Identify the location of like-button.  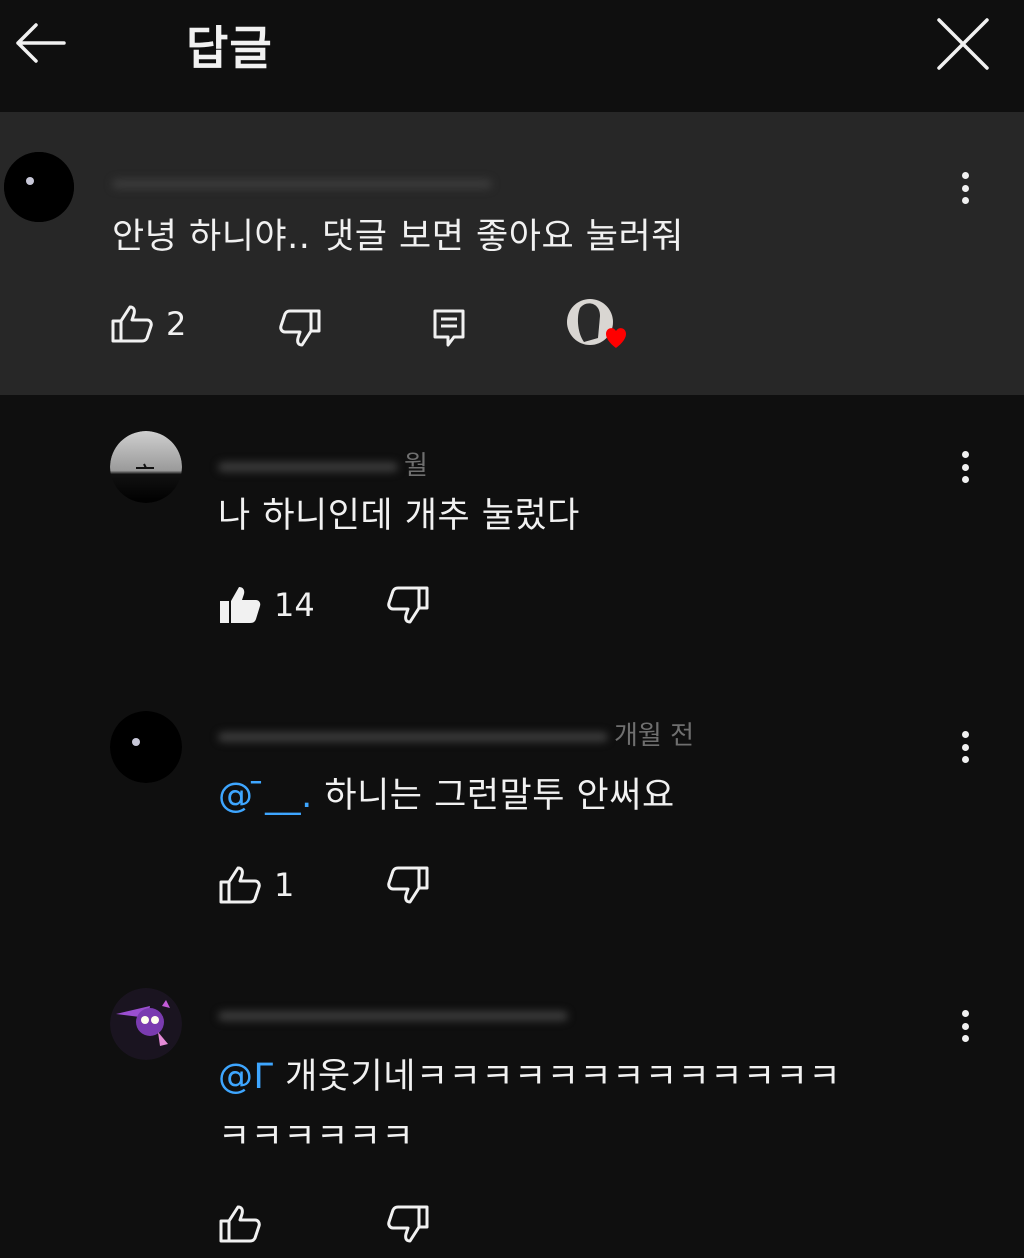
(240, 1224).